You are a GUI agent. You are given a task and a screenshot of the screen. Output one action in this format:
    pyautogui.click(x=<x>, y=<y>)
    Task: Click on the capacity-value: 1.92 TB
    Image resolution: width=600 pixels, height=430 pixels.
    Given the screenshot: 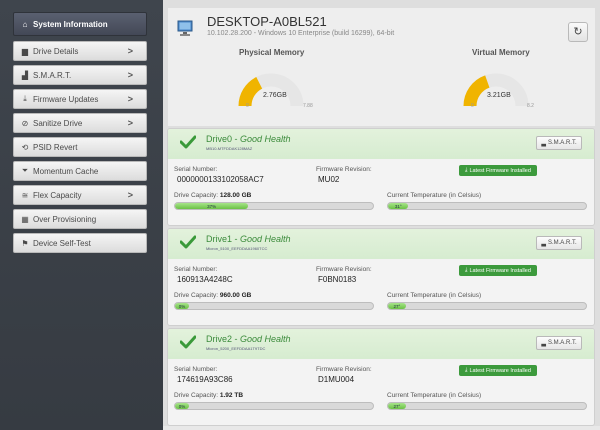 What is the action you would take?
    pyautogui.click(x=231, y=395)
    